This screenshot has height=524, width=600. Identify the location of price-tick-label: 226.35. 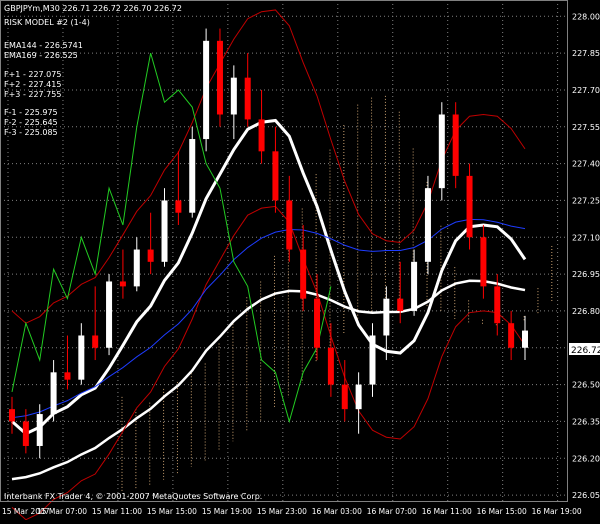
(586, 421).